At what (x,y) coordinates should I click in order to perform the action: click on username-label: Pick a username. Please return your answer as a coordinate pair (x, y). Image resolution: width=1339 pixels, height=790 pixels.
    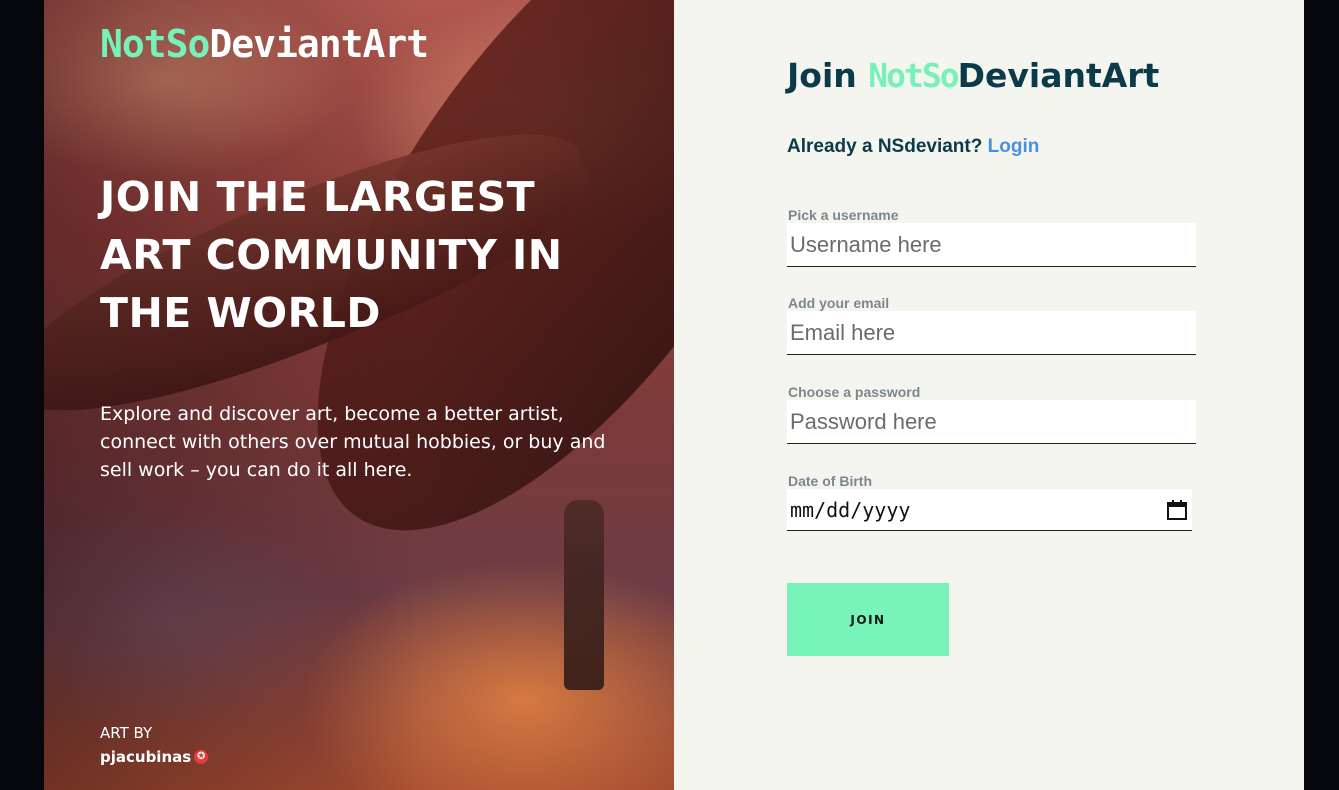
    Looking at the image, I should click on (843, 215).